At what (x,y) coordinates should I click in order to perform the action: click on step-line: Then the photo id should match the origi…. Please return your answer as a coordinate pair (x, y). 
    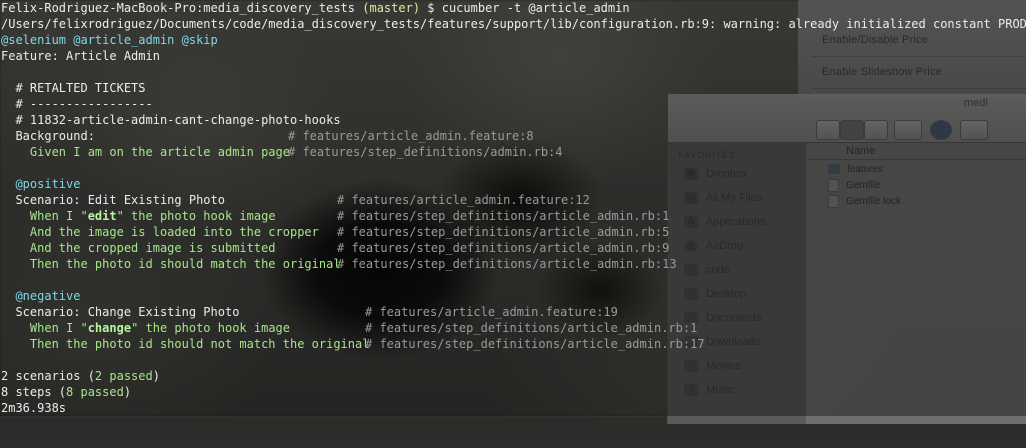
    Looking at the image, I should click on (339, 264).